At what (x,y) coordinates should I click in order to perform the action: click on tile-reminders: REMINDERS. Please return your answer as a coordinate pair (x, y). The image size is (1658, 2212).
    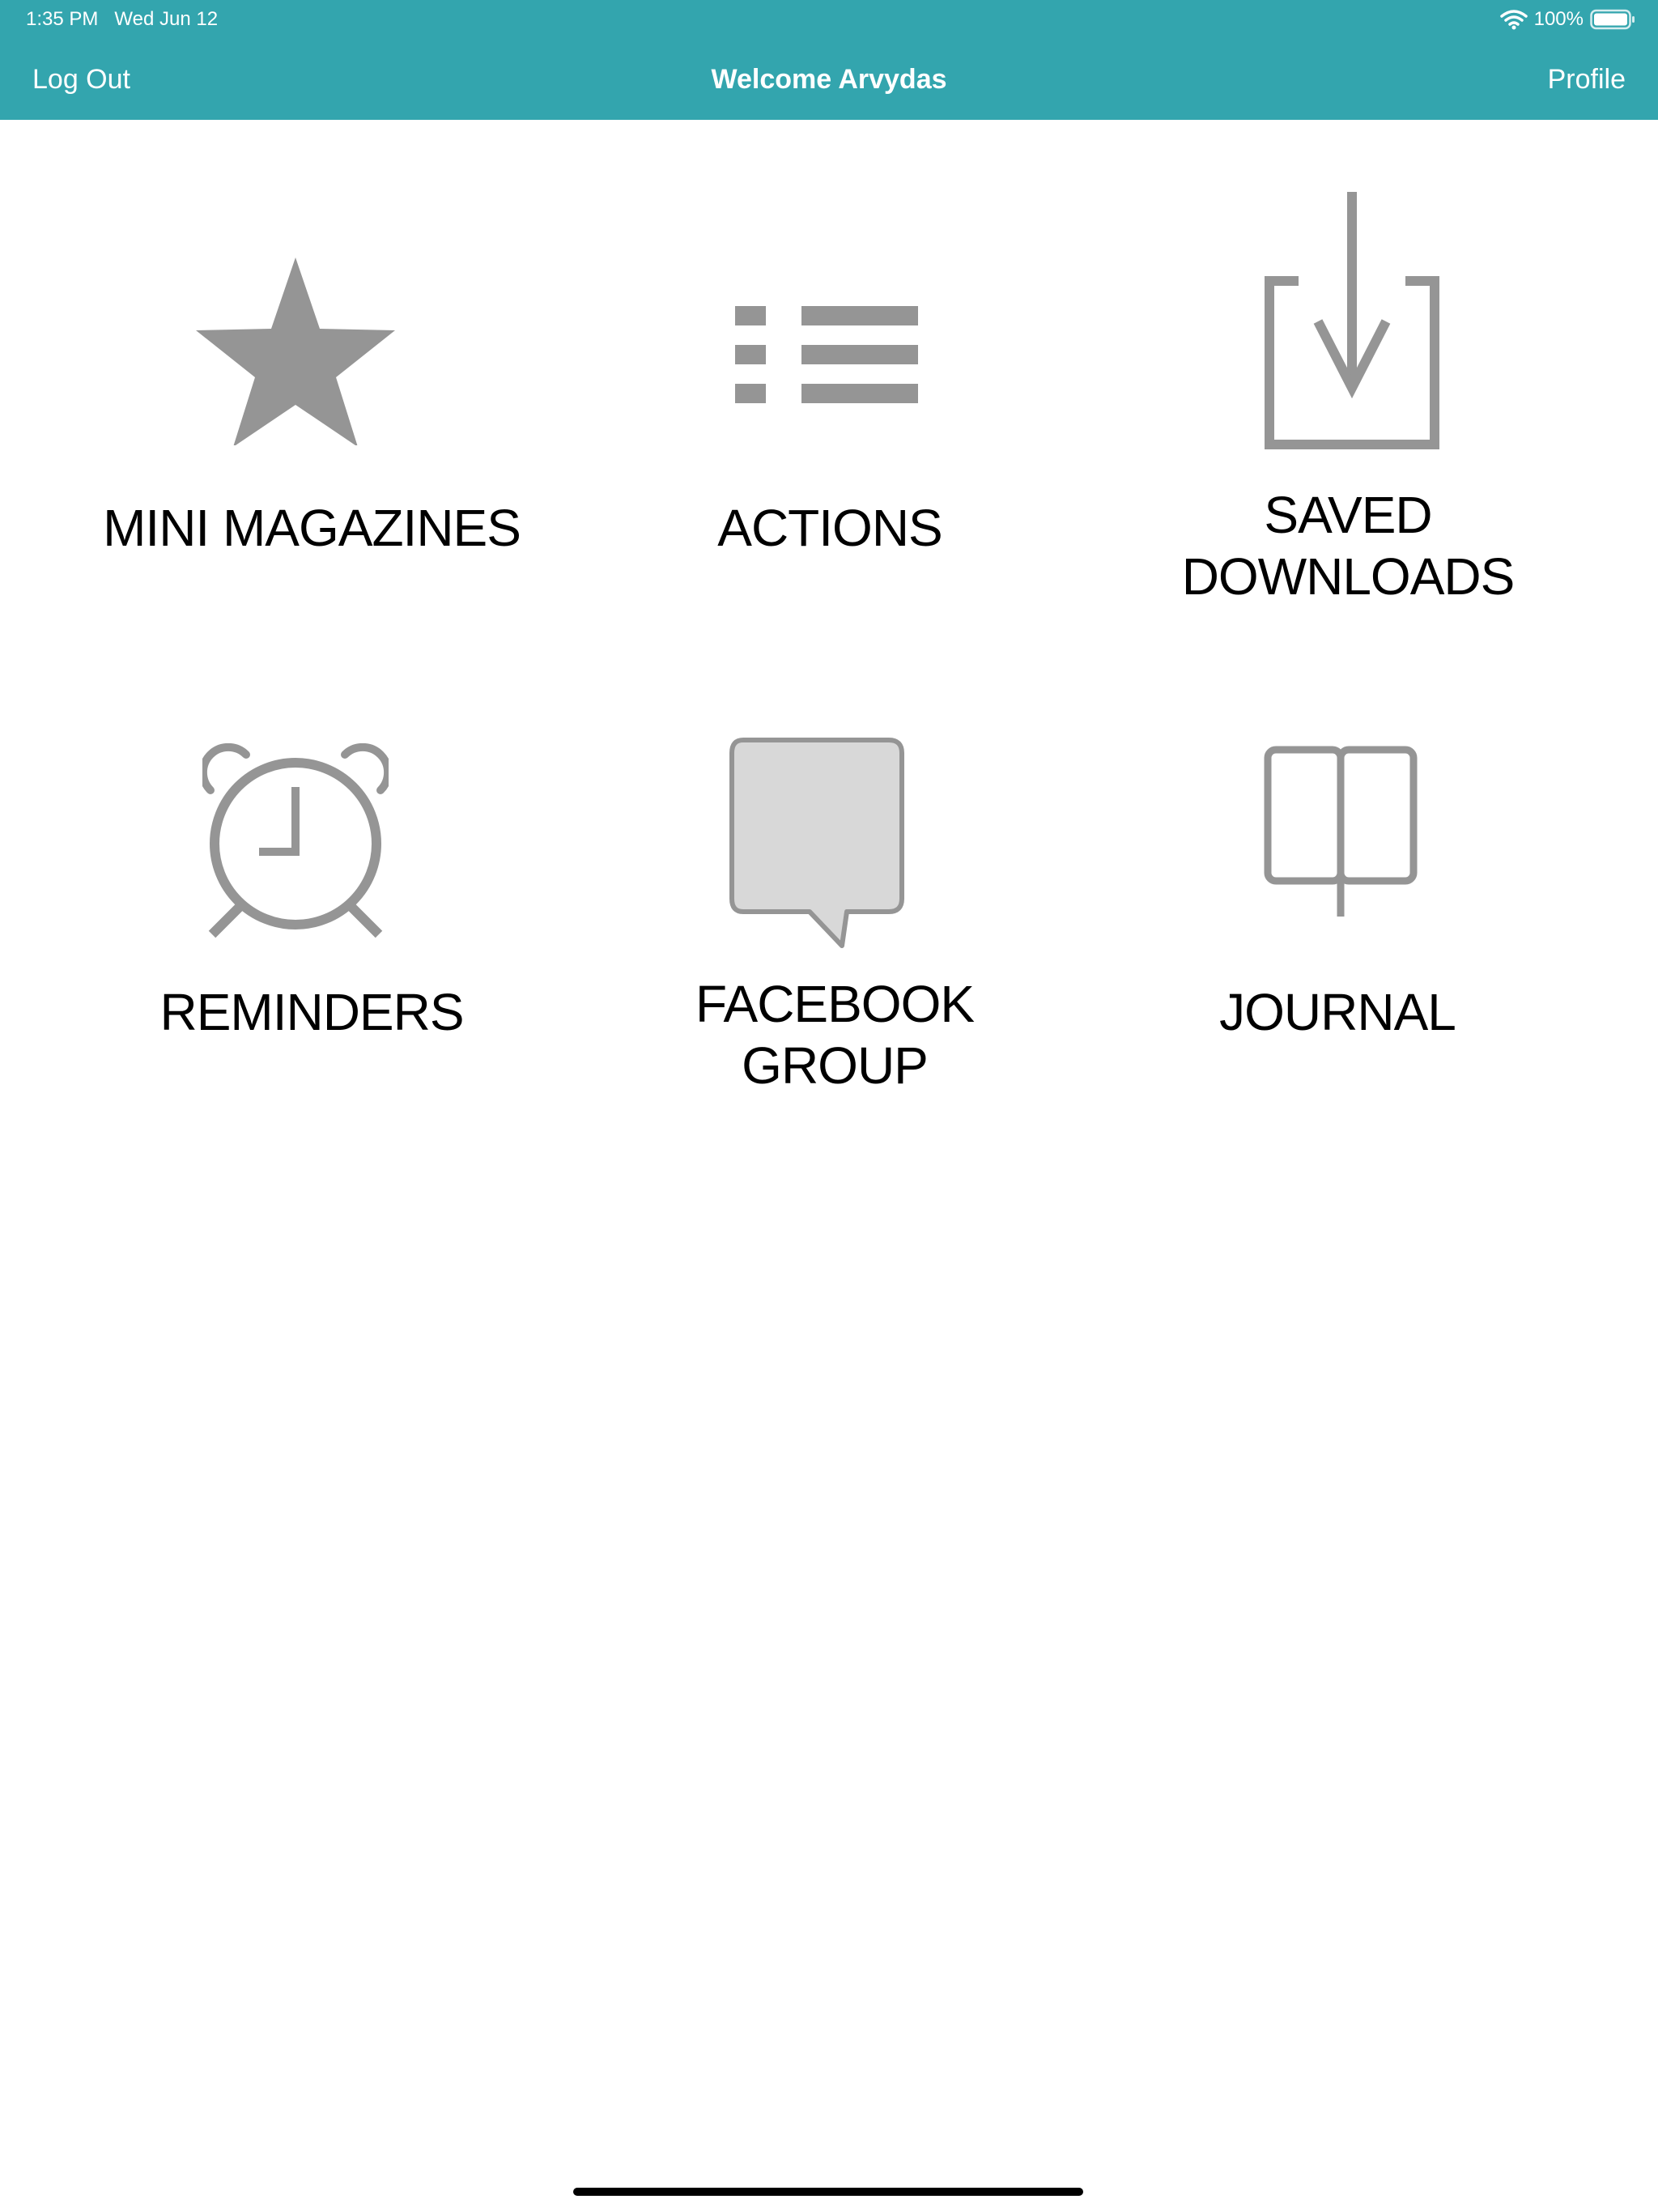
    Looking at the image, I should click on (312, 899).